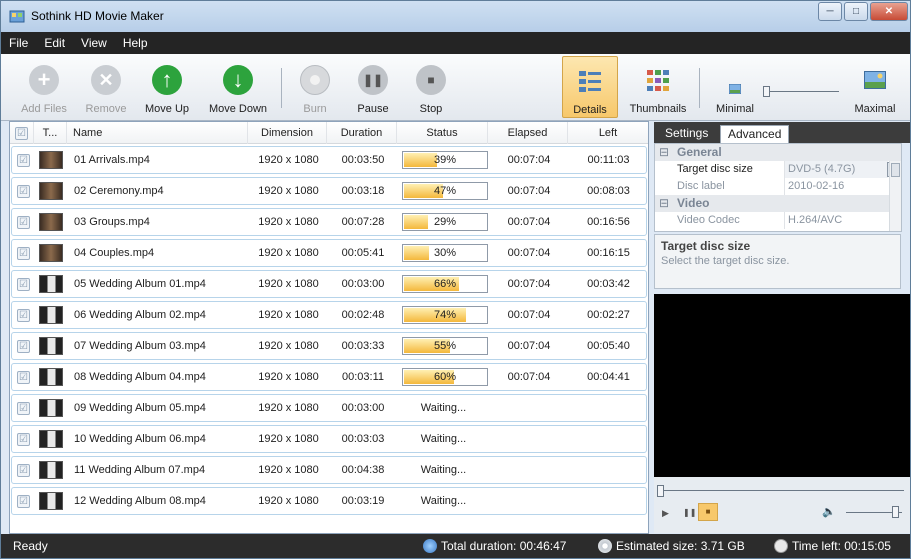  What do you see at coordinates (895, 196) in the screenshot?
I see `property-scrollbar` at bounding box center [895, 196].